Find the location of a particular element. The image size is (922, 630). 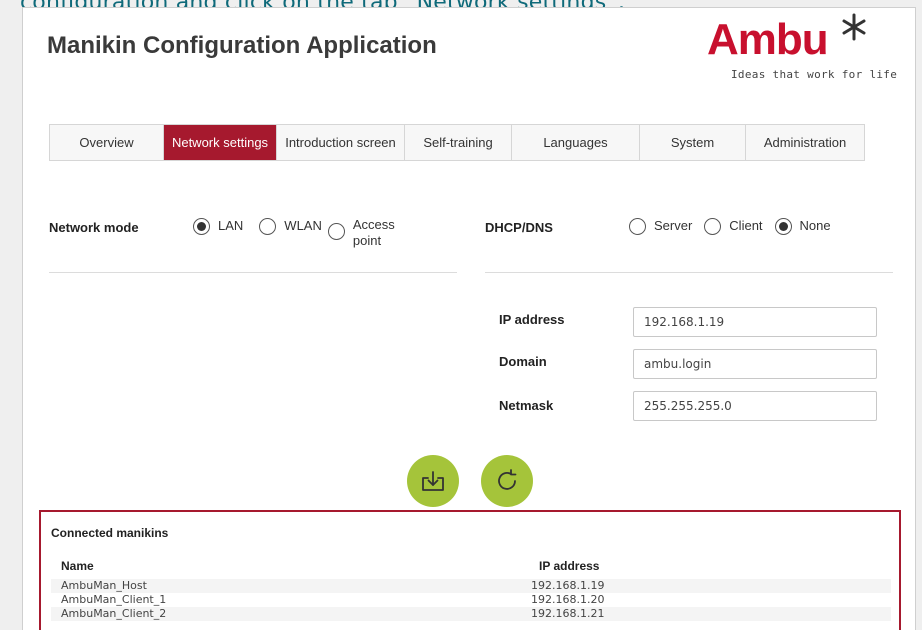

manikin-row: AmbuMan_Client_1 192.168.1.20 is located at coordinates (471, 600).